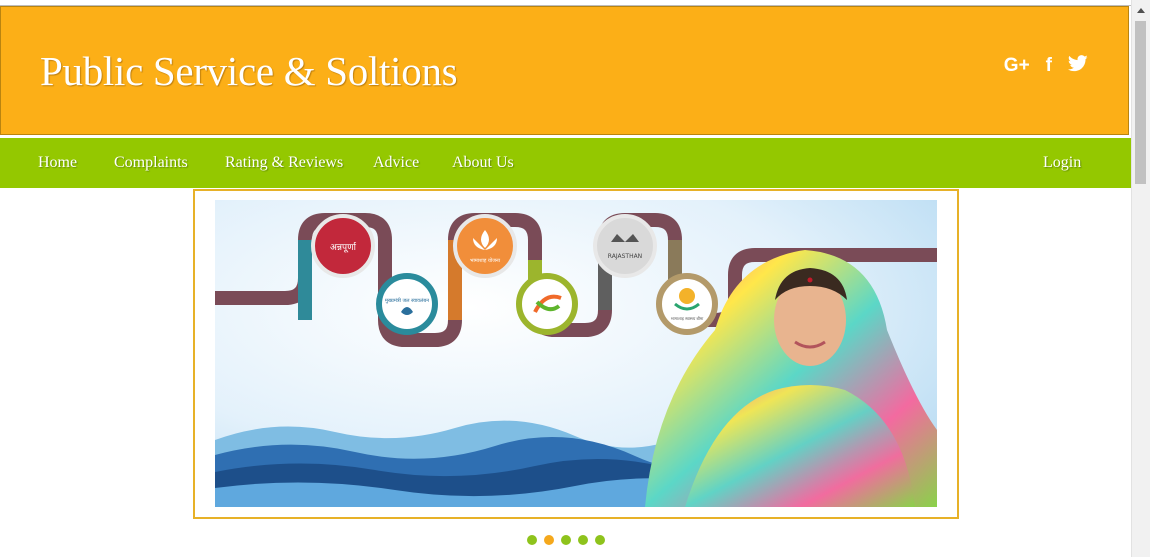 The height and width of the screenshot is (557, 1150). What do you see at coordinates (57, 163) in the screenshot?
I see `nav-home: Home` at bounding box center [57, 163].